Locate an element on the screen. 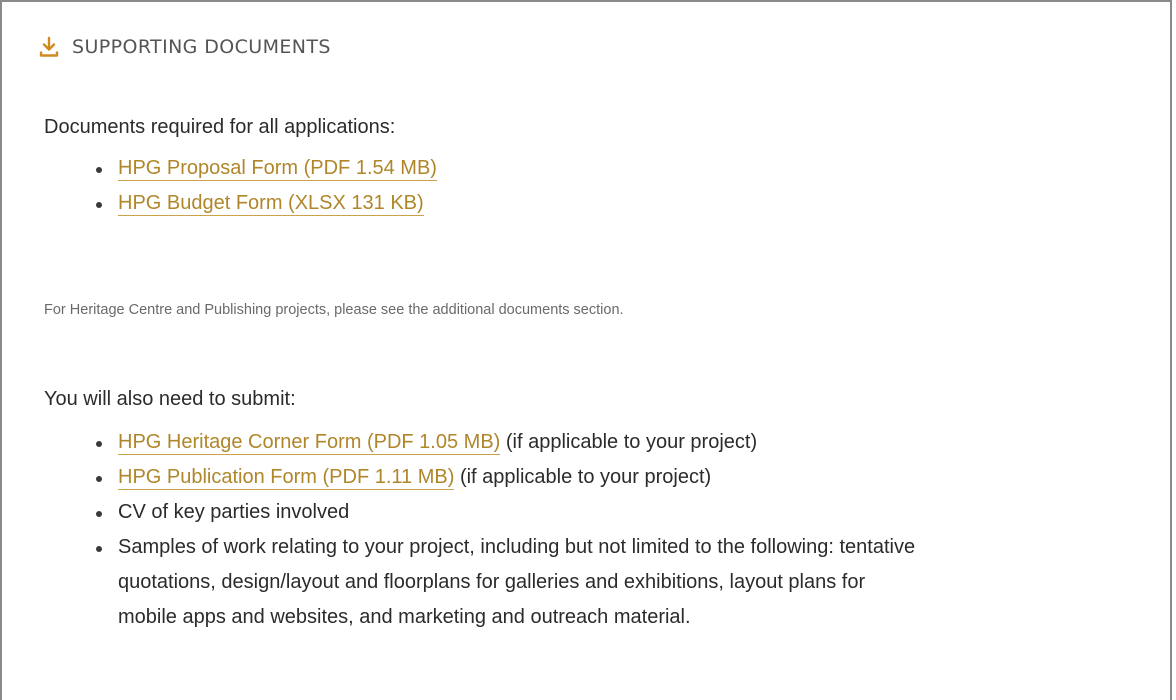  publication-form-link: HPG Publication Form (PDF 1.11 MB) is located at coordinates (286, 478).